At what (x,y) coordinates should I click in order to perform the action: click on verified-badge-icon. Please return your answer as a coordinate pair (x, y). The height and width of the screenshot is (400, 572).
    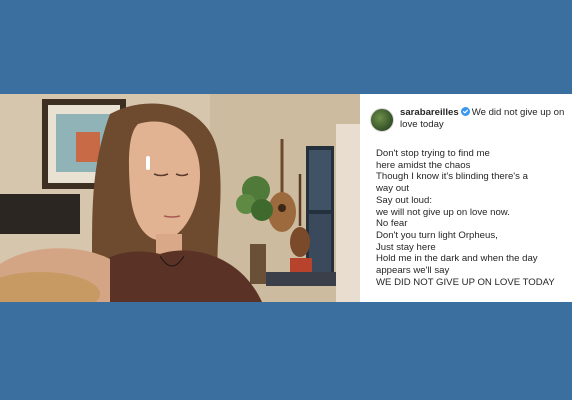
    Looking at the image, I should click on (465, 111).